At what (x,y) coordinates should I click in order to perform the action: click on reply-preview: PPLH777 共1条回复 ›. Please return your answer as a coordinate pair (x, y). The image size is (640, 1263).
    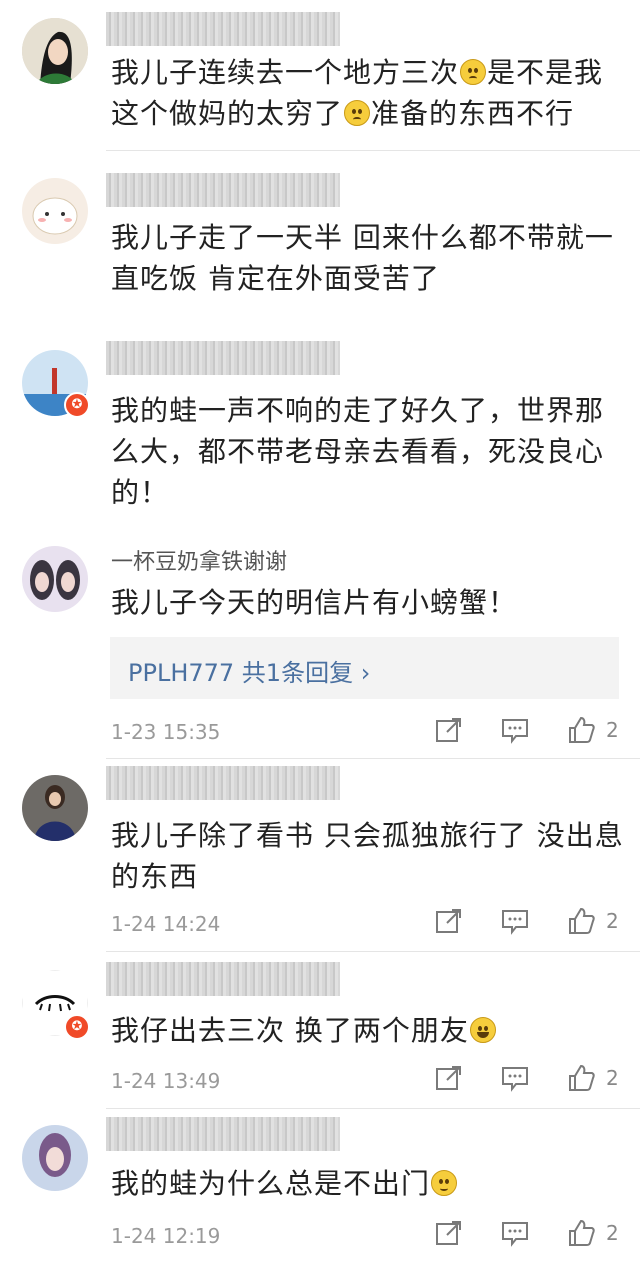
    Looking at the image, I should click on (364, 668).